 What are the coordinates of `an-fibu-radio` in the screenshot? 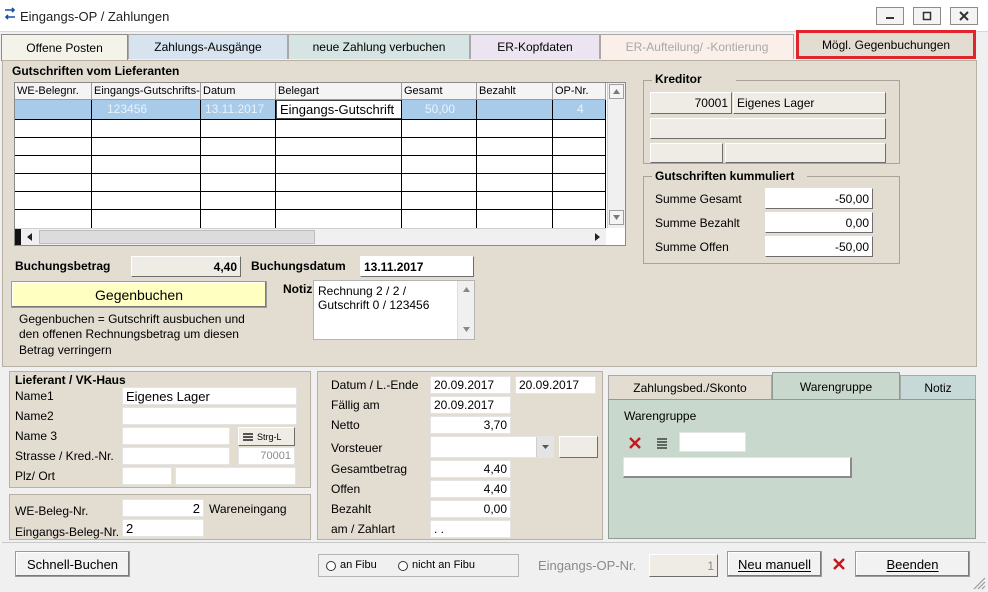 It's located at (331, 566).